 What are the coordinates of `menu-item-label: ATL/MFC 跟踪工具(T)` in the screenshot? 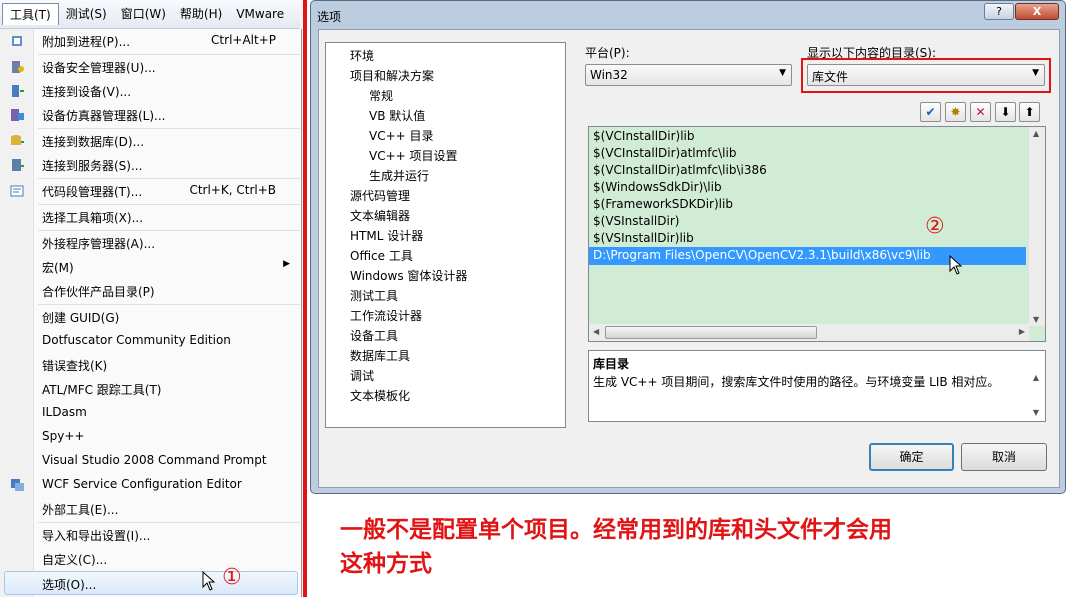 It's located at (102, 390).